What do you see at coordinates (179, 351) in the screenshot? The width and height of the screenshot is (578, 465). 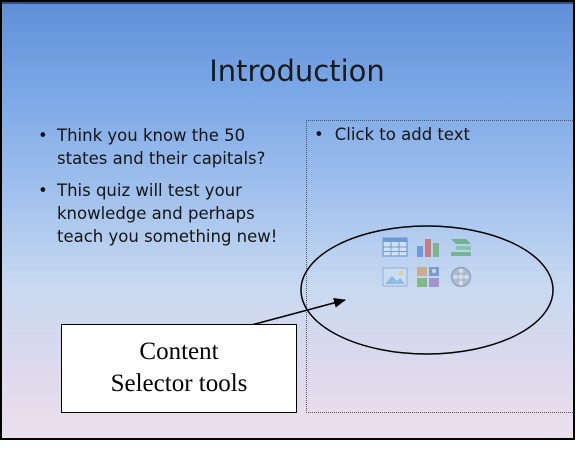 I see `callout-line-1: Content` at bounding box center [179, 351].